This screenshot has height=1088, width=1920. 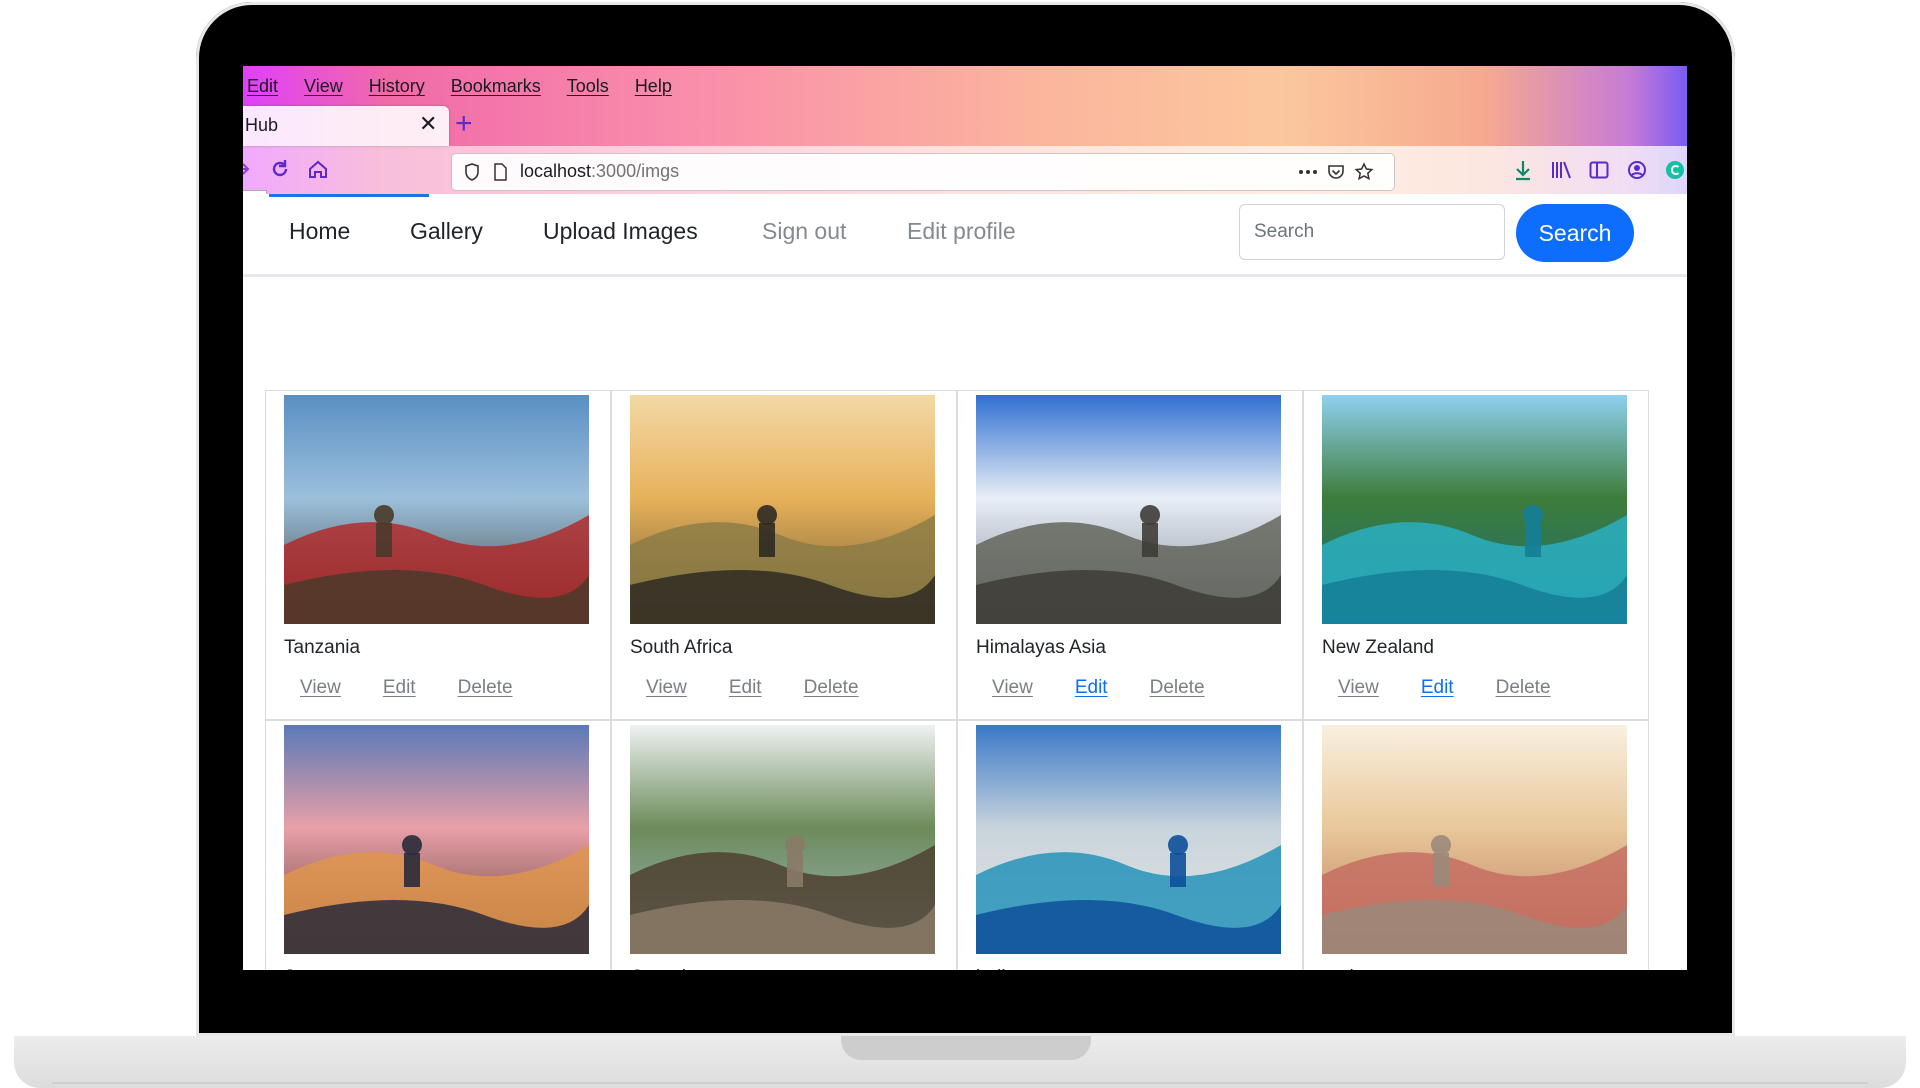 What do you see at coordinates (653, 86) in the screenshot?
I see `menu-help: Help` at bounding box center [653, 86].